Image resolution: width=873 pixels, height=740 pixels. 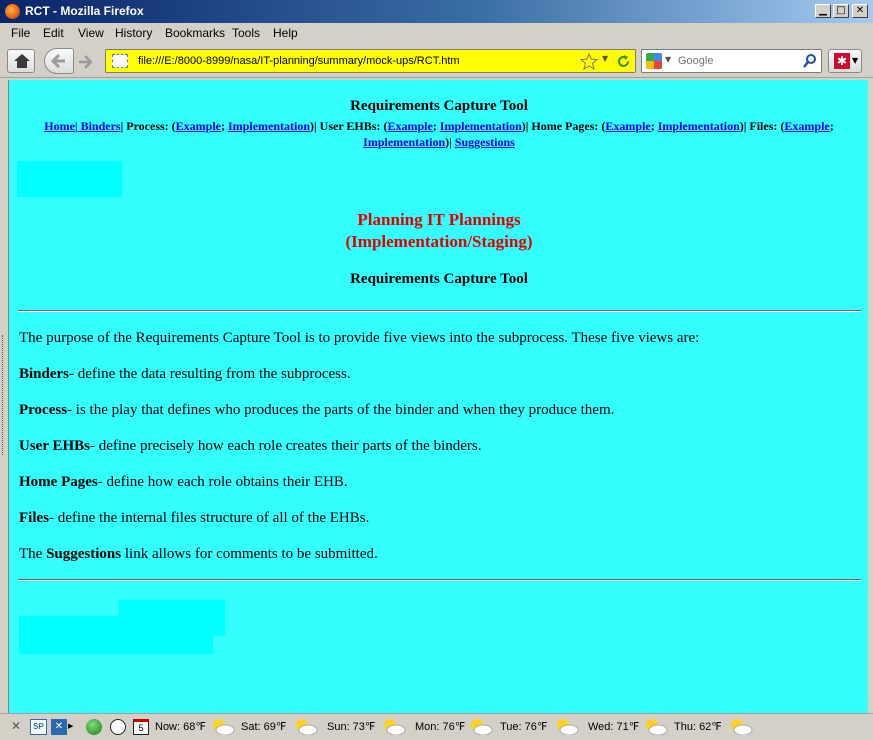 I want to click on nav-files-label: Files: (, so click(x=767, y=126).